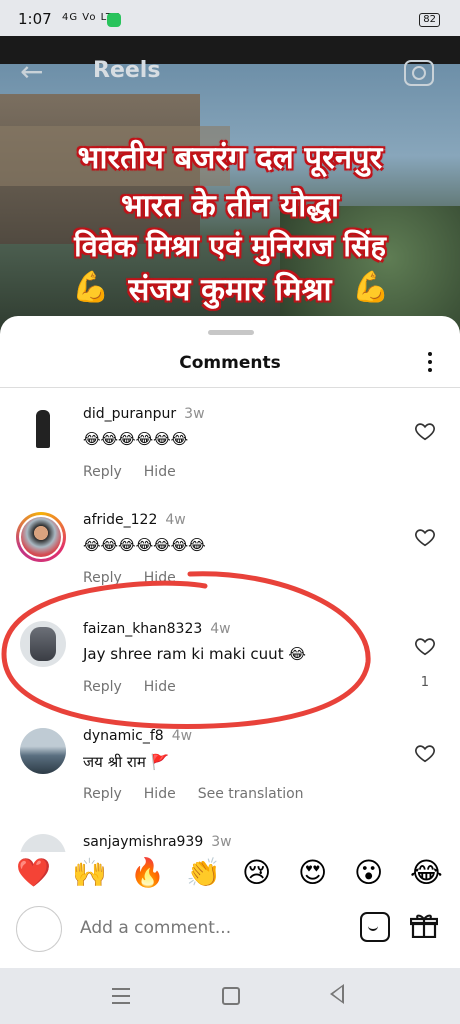 The width and height of the screenshot is (460, 1024). Describe the element at coordinates (337, 994) in the screenshot. I see `nav-back-icon` at that location.